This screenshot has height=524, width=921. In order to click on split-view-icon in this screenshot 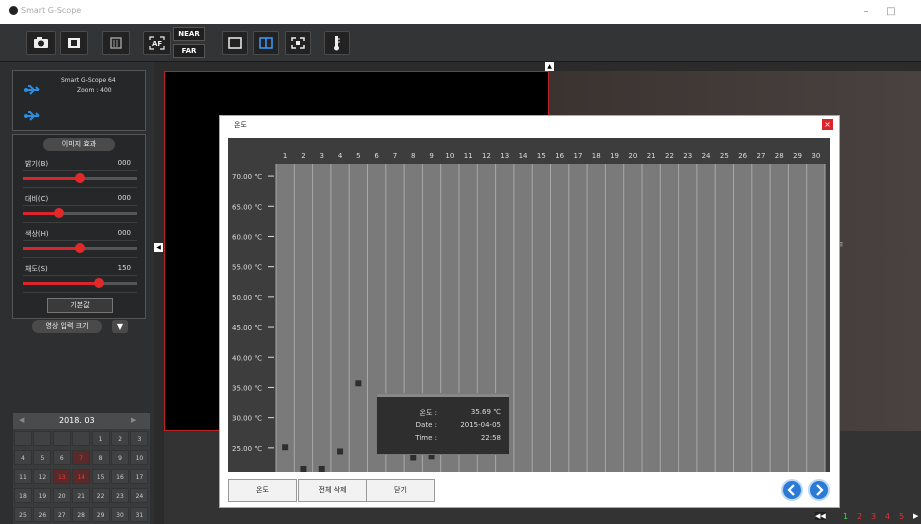, I will do `click(266, 43)`.